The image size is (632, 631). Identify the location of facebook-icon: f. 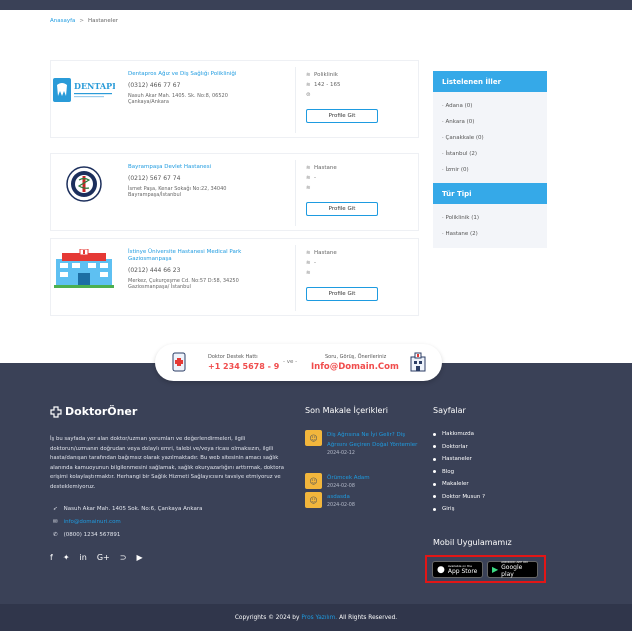
(51, 557).